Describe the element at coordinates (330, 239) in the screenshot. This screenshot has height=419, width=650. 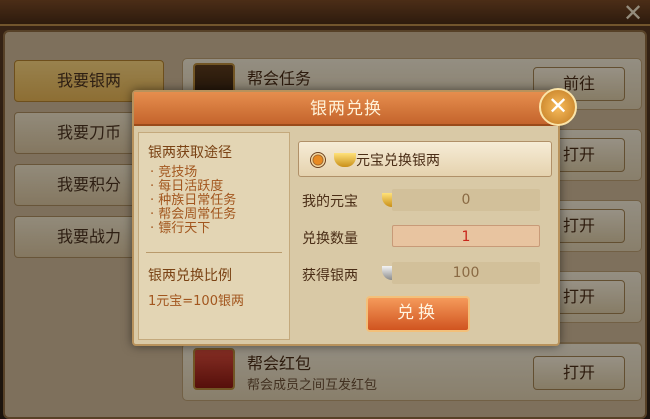
I see `quantity-label: 兑换数量` at that location.